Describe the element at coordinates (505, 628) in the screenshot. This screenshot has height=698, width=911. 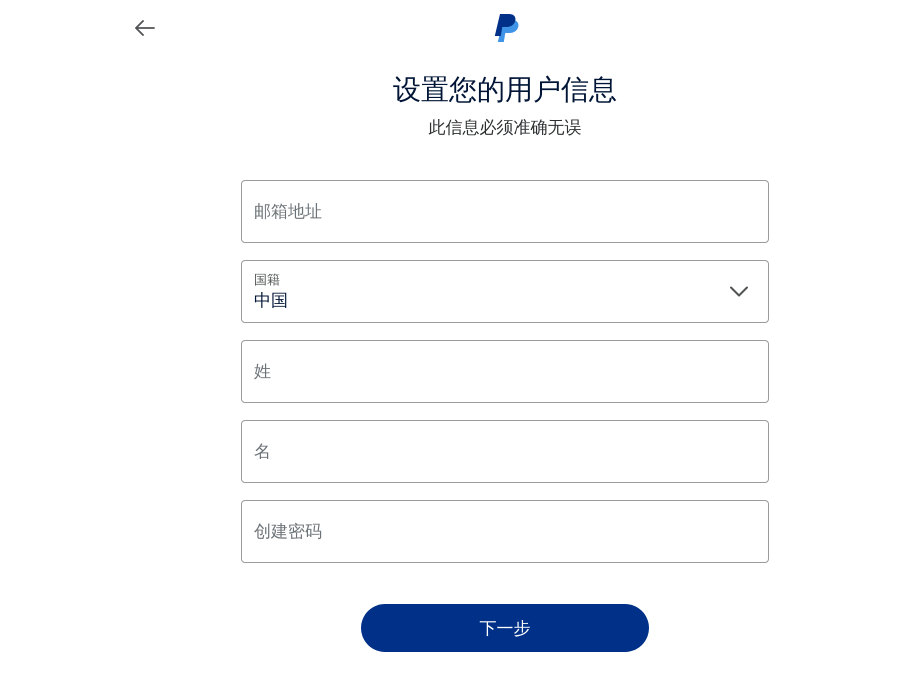
I see `next-button: 下一步` at that location.